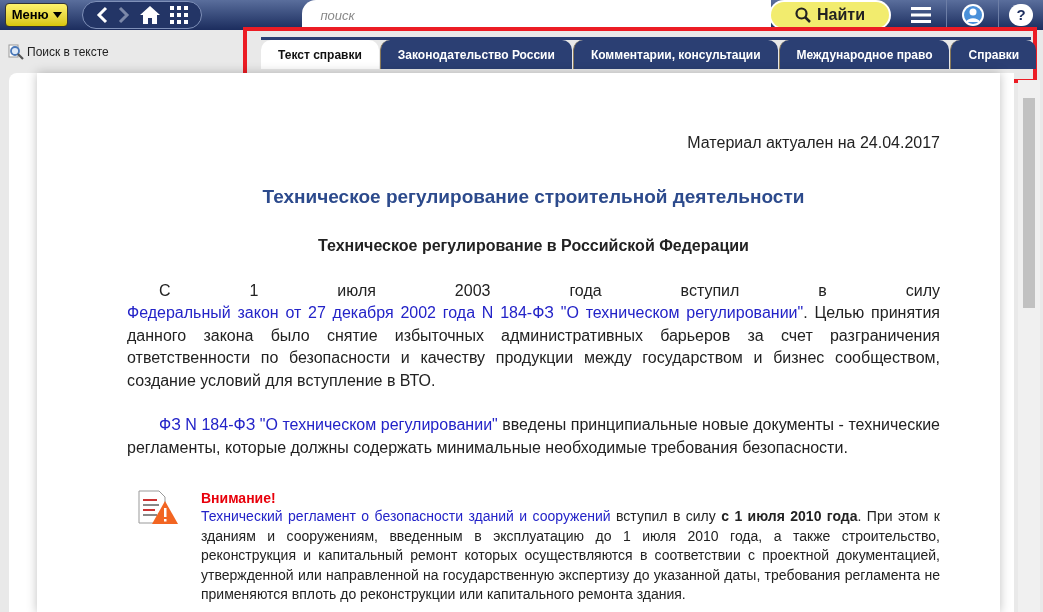 This screenshot has height=612, width=1043. I want to click on paragraph: С 1 июля 2003 года вступил в силу Федеральный закон от 27 декабря 2002 года N 184-ФЗ "О техническом регулировании". Целью принятия данного закона было снятие избыточных административных барьеров за счет разграничения ответственности по безопасности и качеству продукции между государством и бизнес сообществом, создание условий для вступление в ВТО., so click(533, 335).